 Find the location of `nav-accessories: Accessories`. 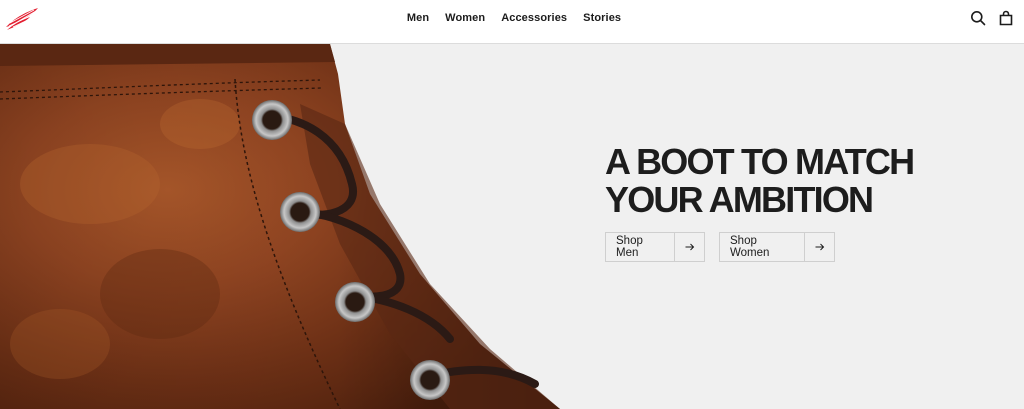

nav-accessories: Accessories is located at coordinates (534, 18).